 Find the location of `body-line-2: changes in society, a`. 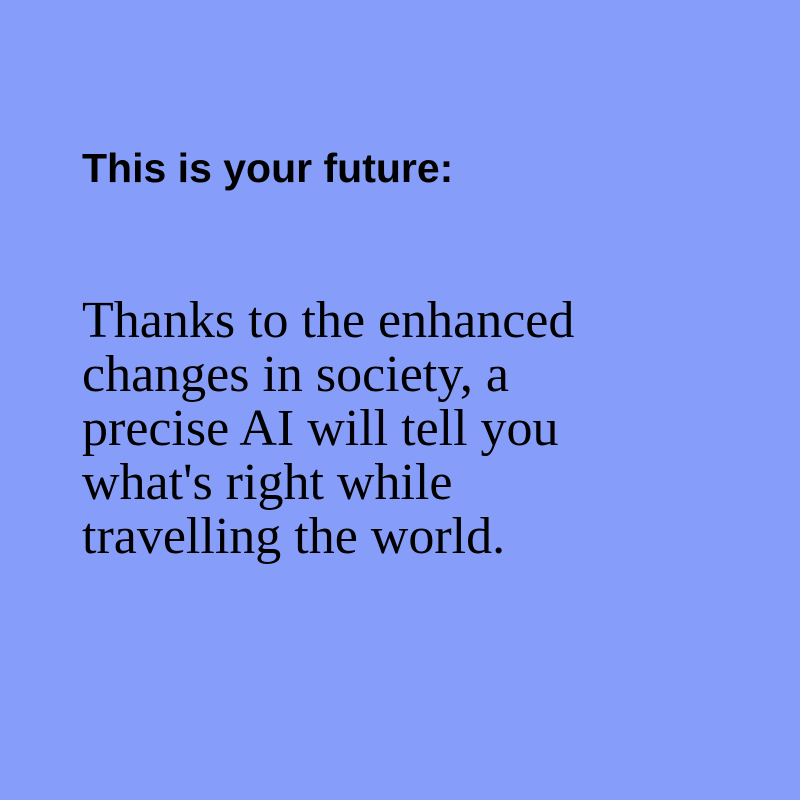

body-line-2: changes in society, a is located at coordinates (295, 374).